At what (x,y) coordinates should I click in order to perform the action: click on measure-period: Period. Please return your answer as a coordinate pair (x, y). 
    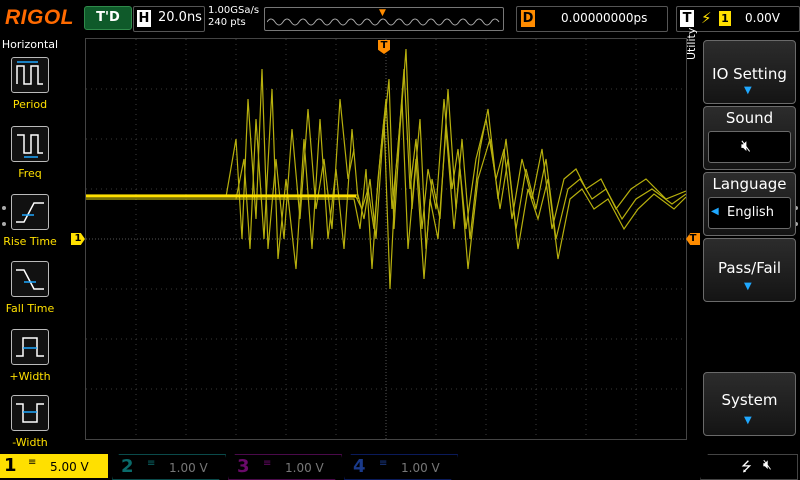
    Looking at the image, I should click on (30, 87).